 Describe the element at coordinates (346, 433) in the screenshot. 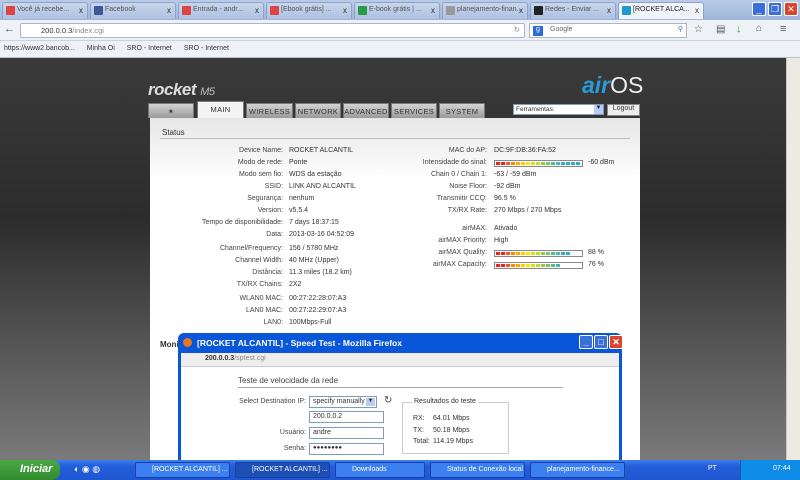

I see `user-input: andre` at that location.